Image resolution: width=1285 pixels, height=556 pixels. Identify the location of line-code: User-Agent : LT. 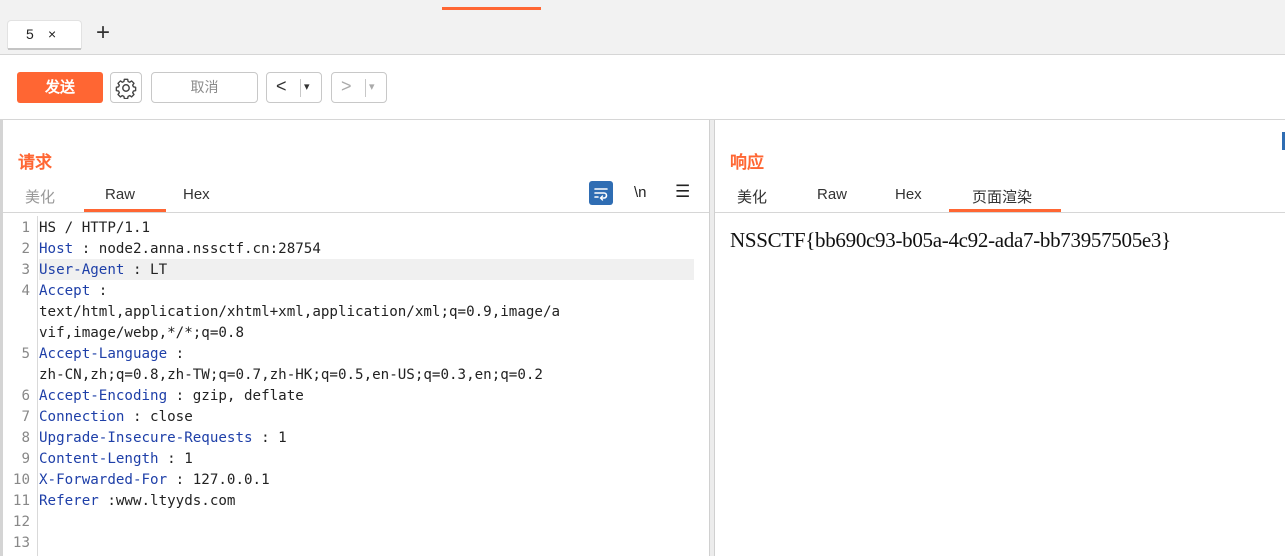
(103, 270).